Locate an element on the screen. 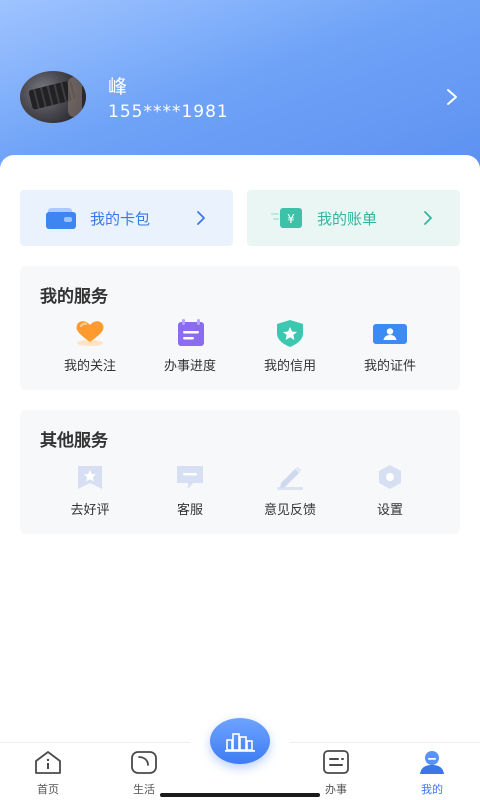  heart-icon is located at coordinates (90, 333).